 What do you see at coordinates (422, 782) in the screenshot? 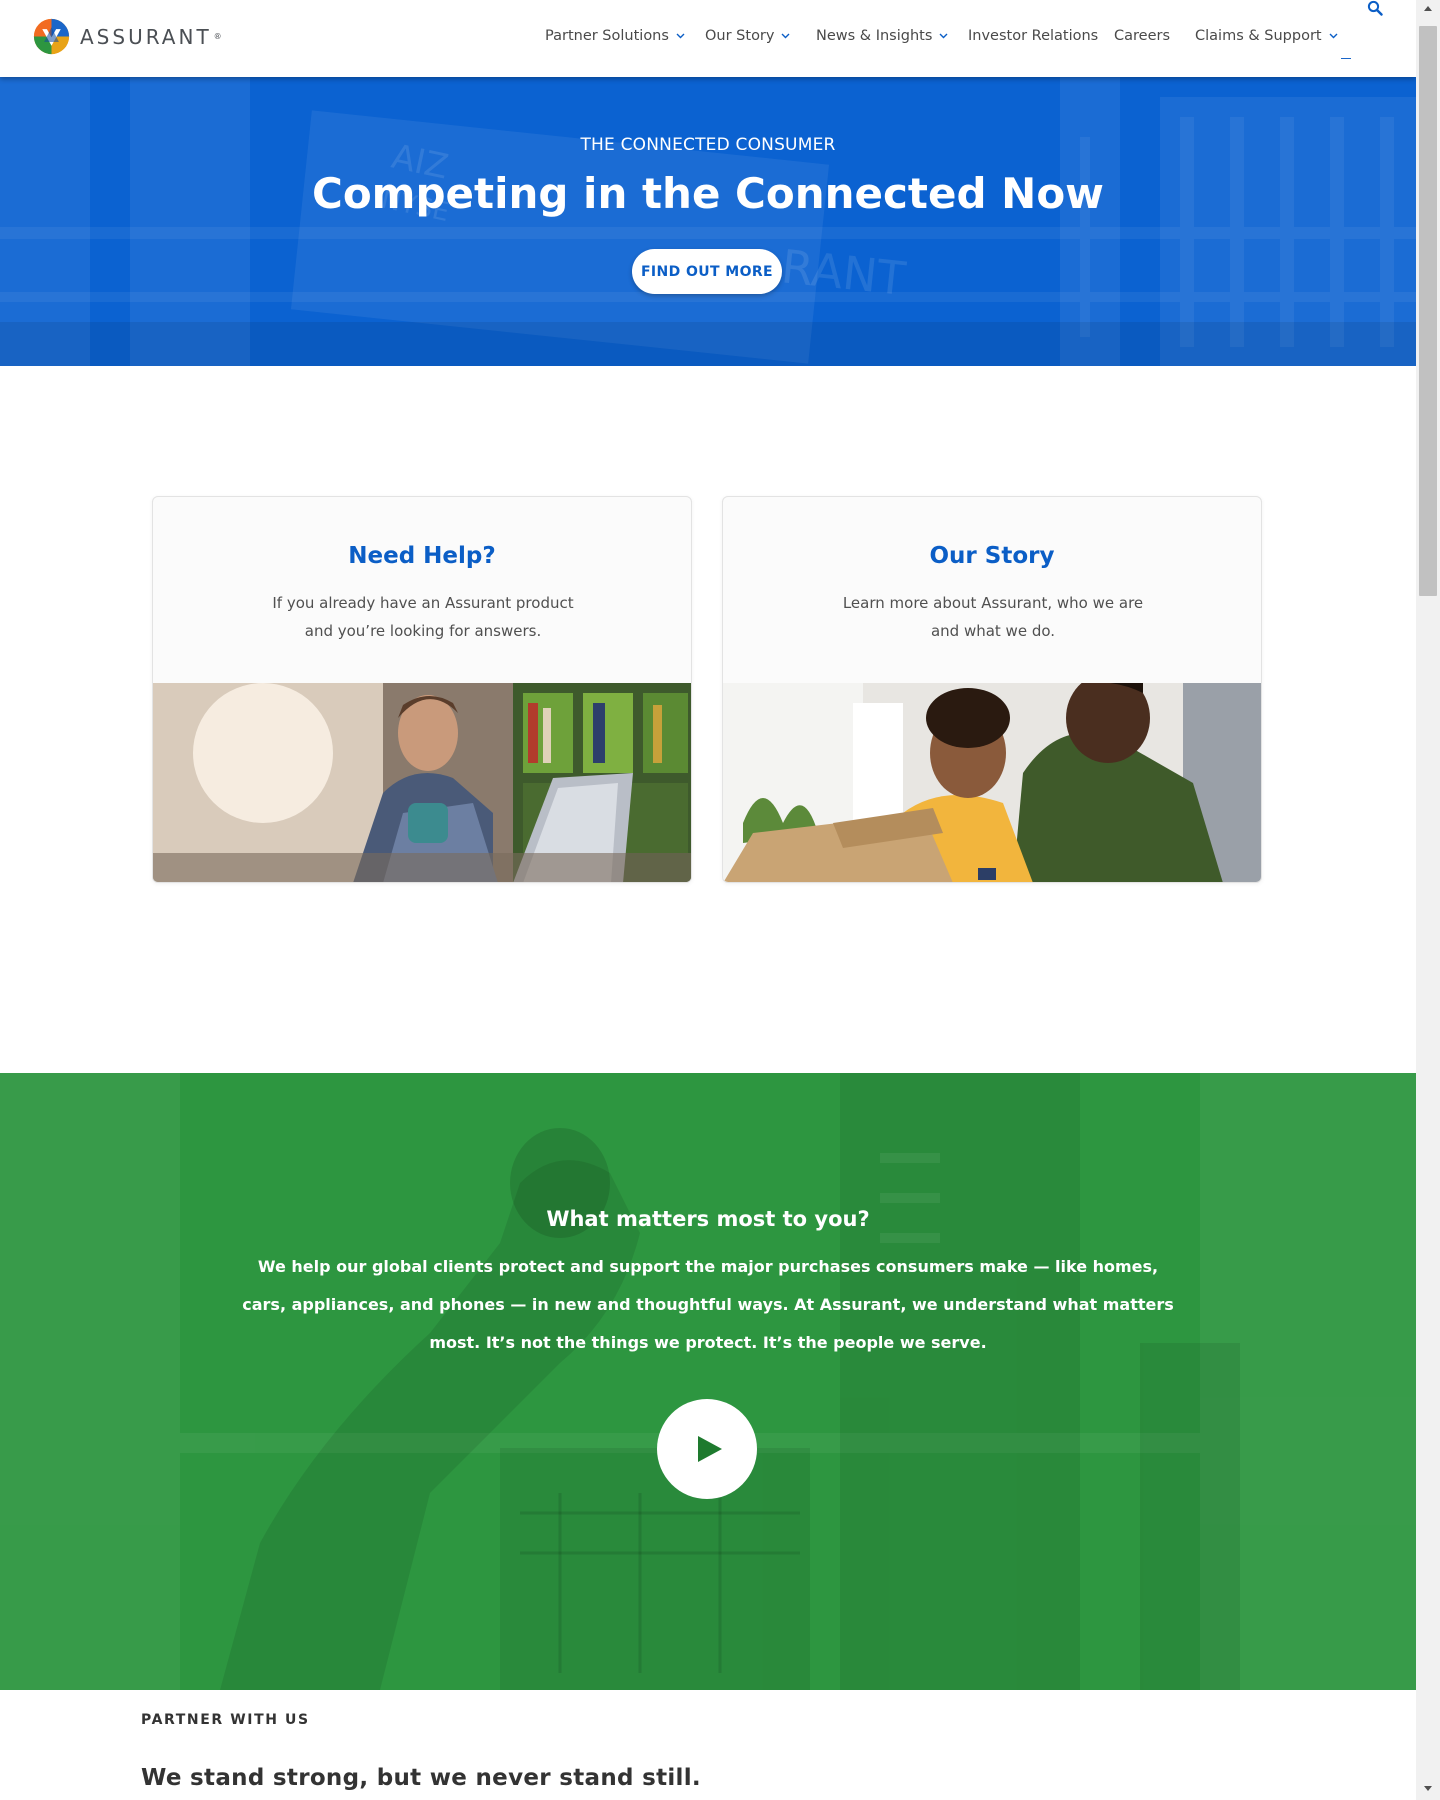
I see `man-with-laptop-image` at bounding box center [422, 782].